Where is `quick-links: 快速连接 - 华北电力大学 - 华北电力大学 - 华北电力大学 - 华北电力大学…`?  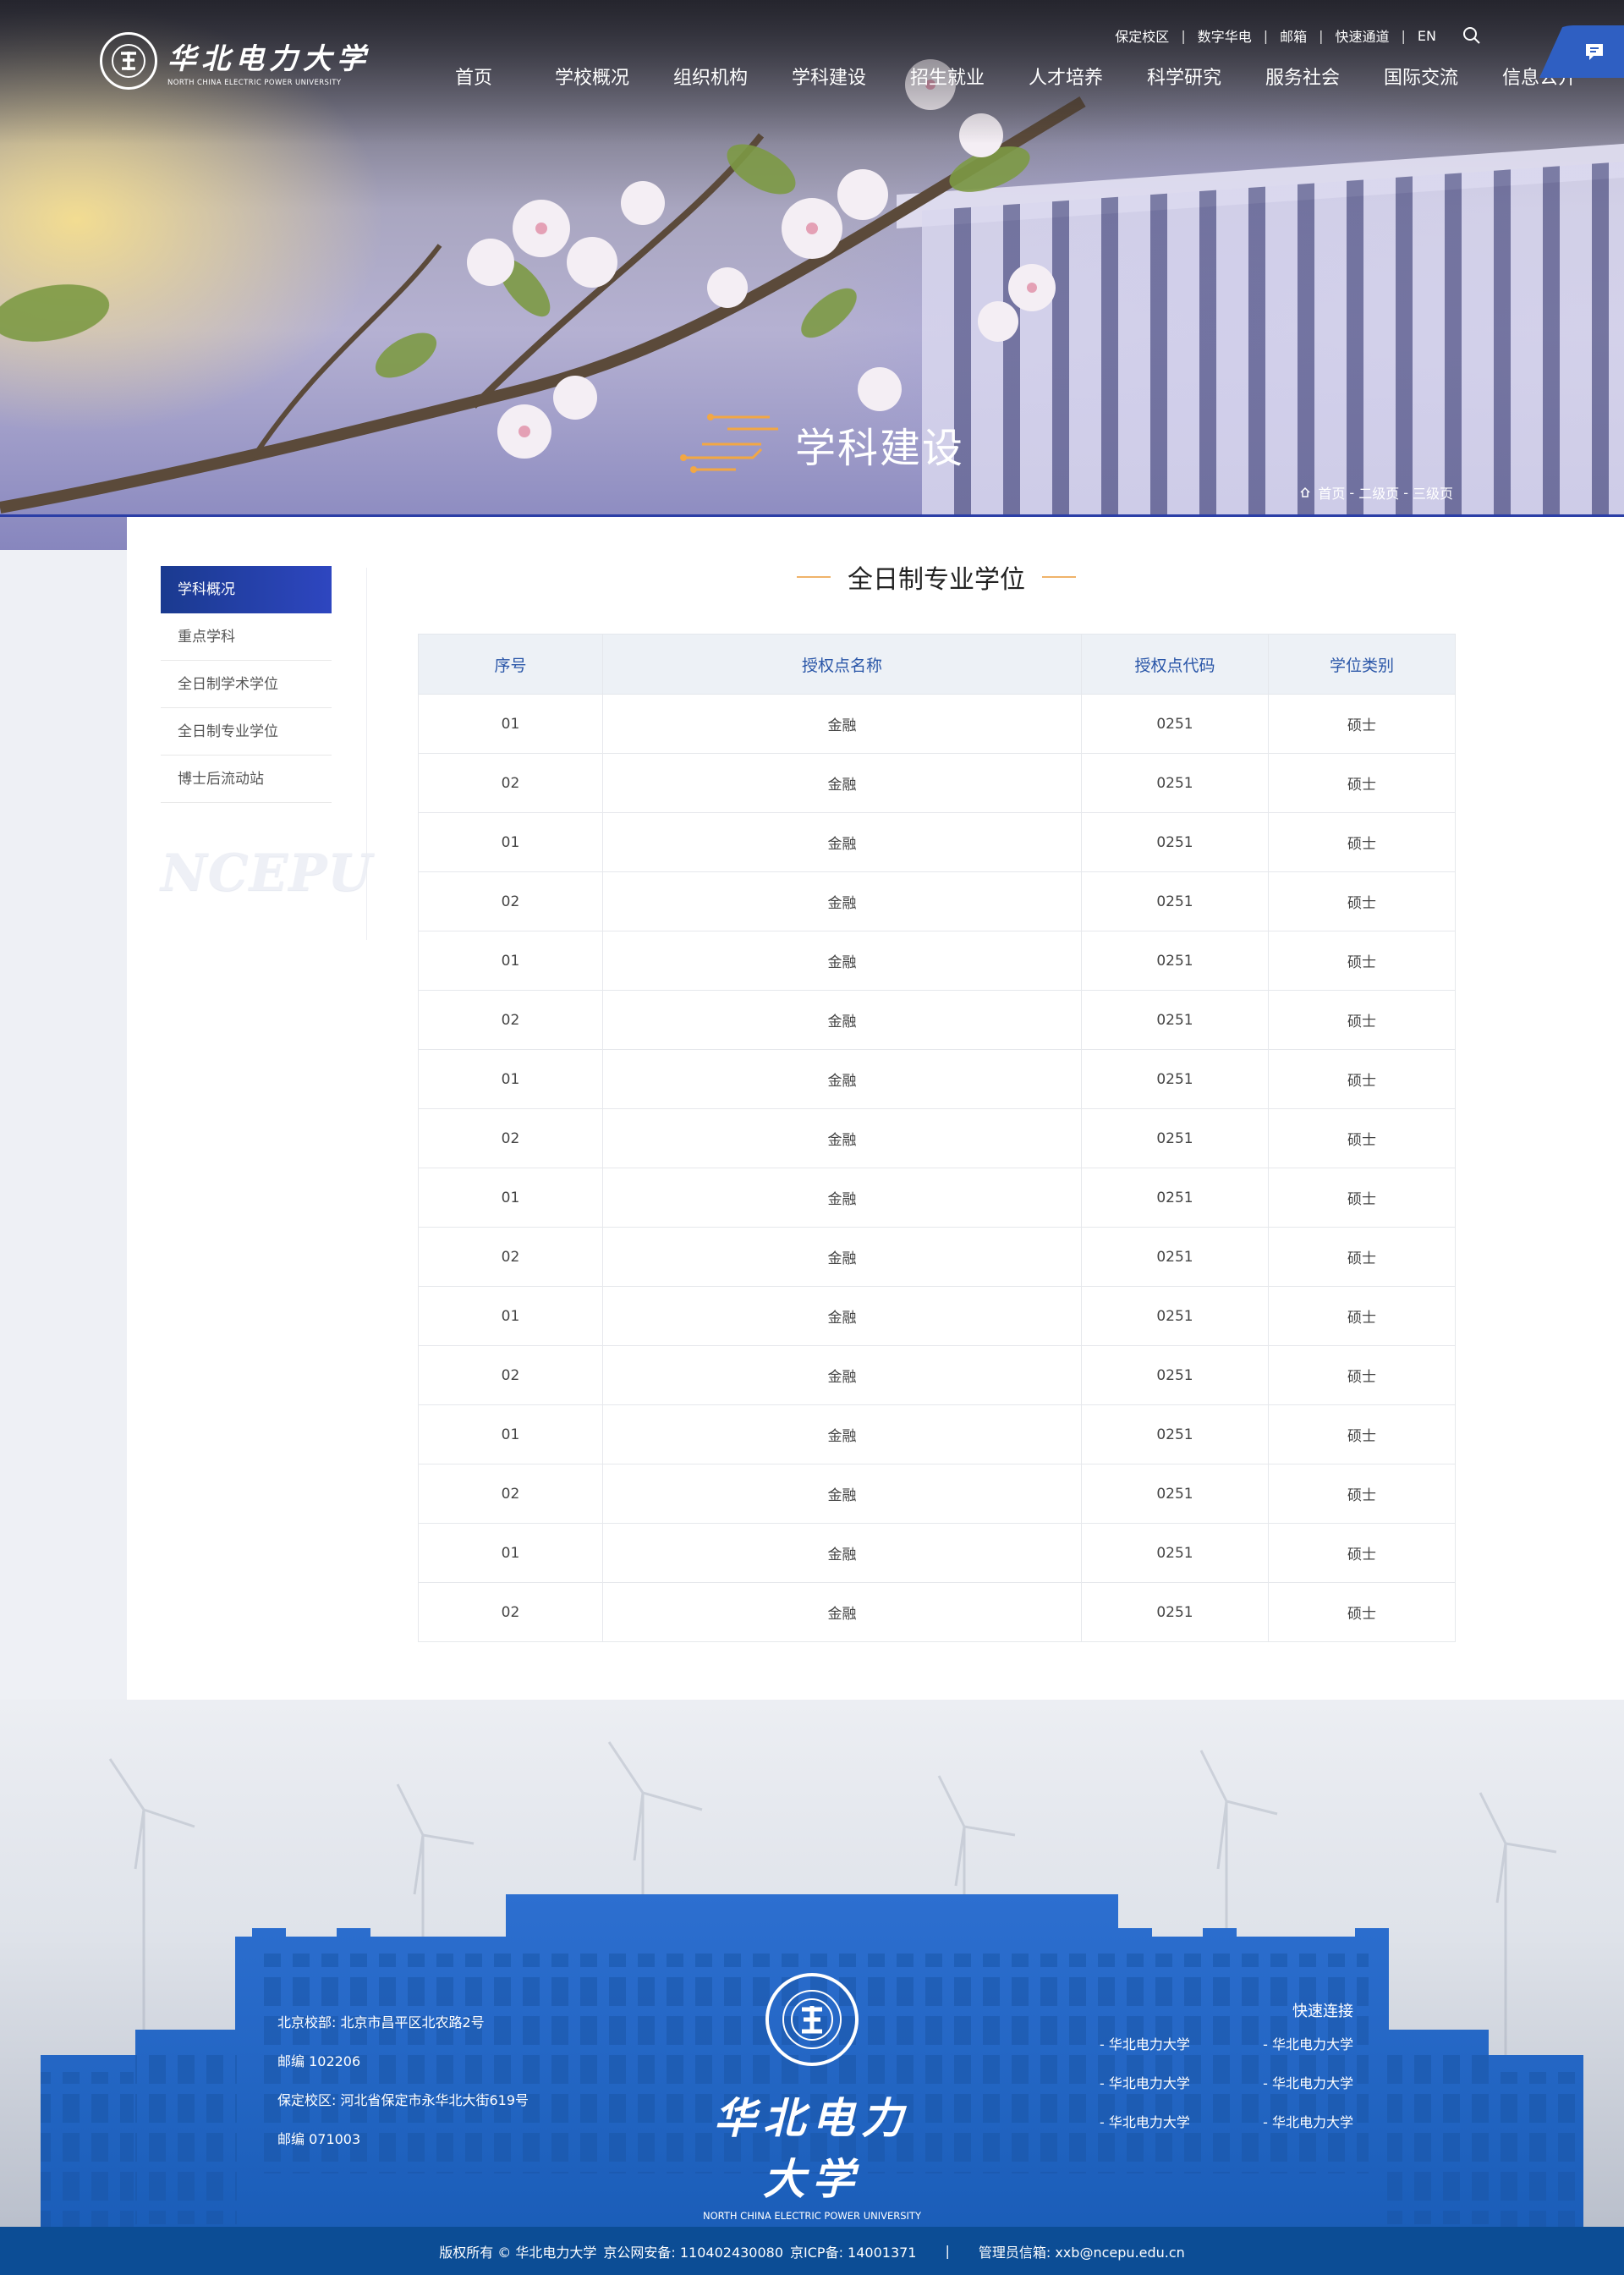 quick-links: 快速连接 - 华北电力大学 - 华北电力大学 - 华北电力大学 - 华北电力大学… is located at coordinates (1226, 2066).